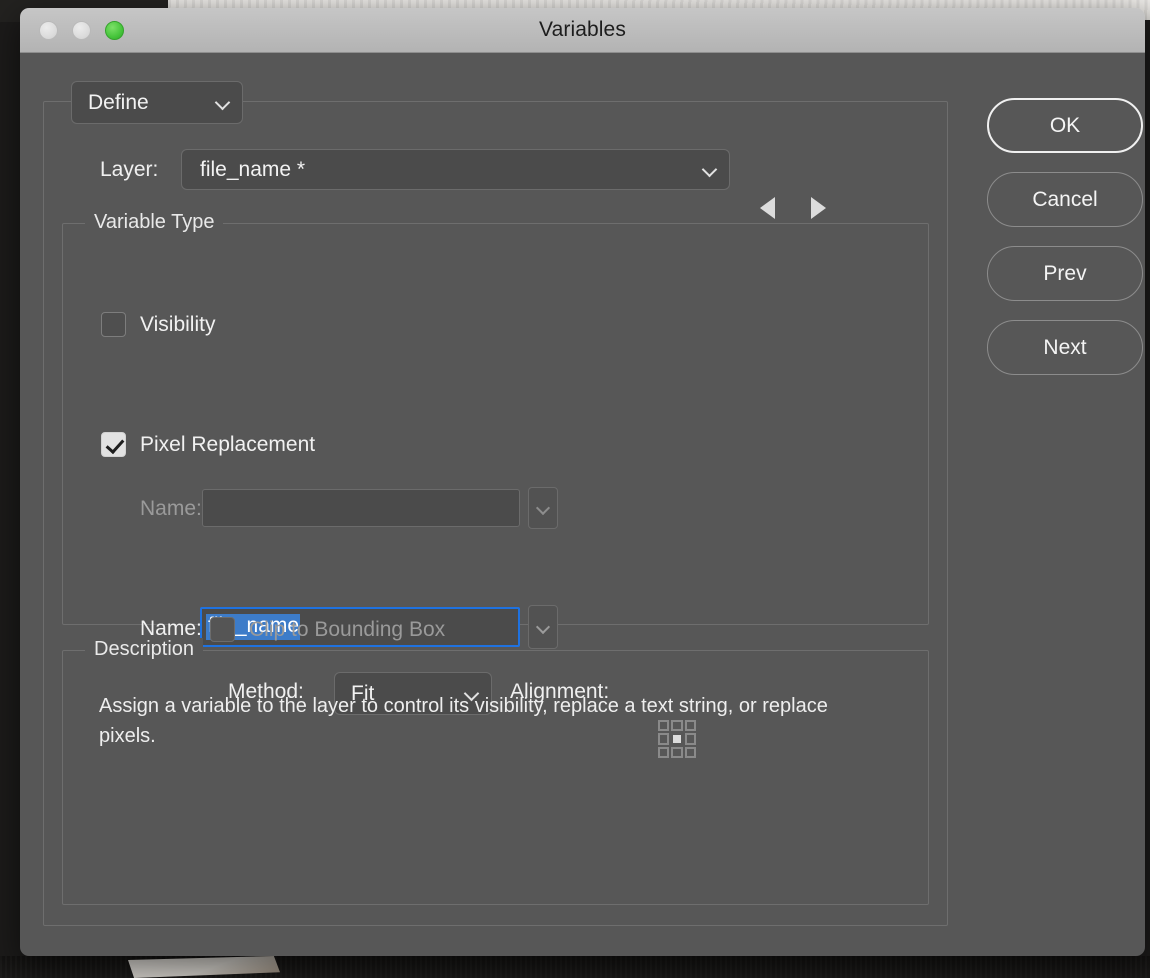 The width and height of the screenshot is (1150, 978). What do you see at coordinates (222, 629) in the screenshot?
I see `clip-to-bounding-box-checkbox` at bounding box center [222, 629].